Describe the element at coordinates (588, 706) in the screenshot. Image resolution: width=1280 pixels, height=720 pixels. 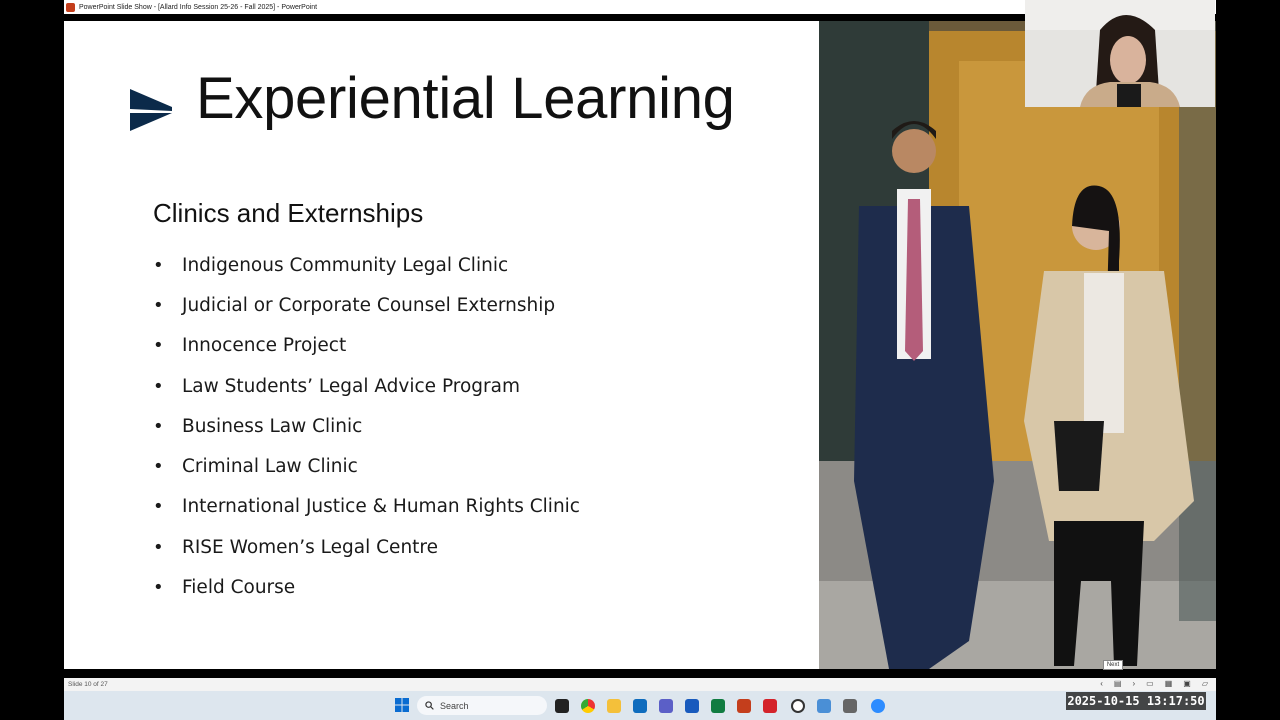
I see `chrome-icon` at that location.